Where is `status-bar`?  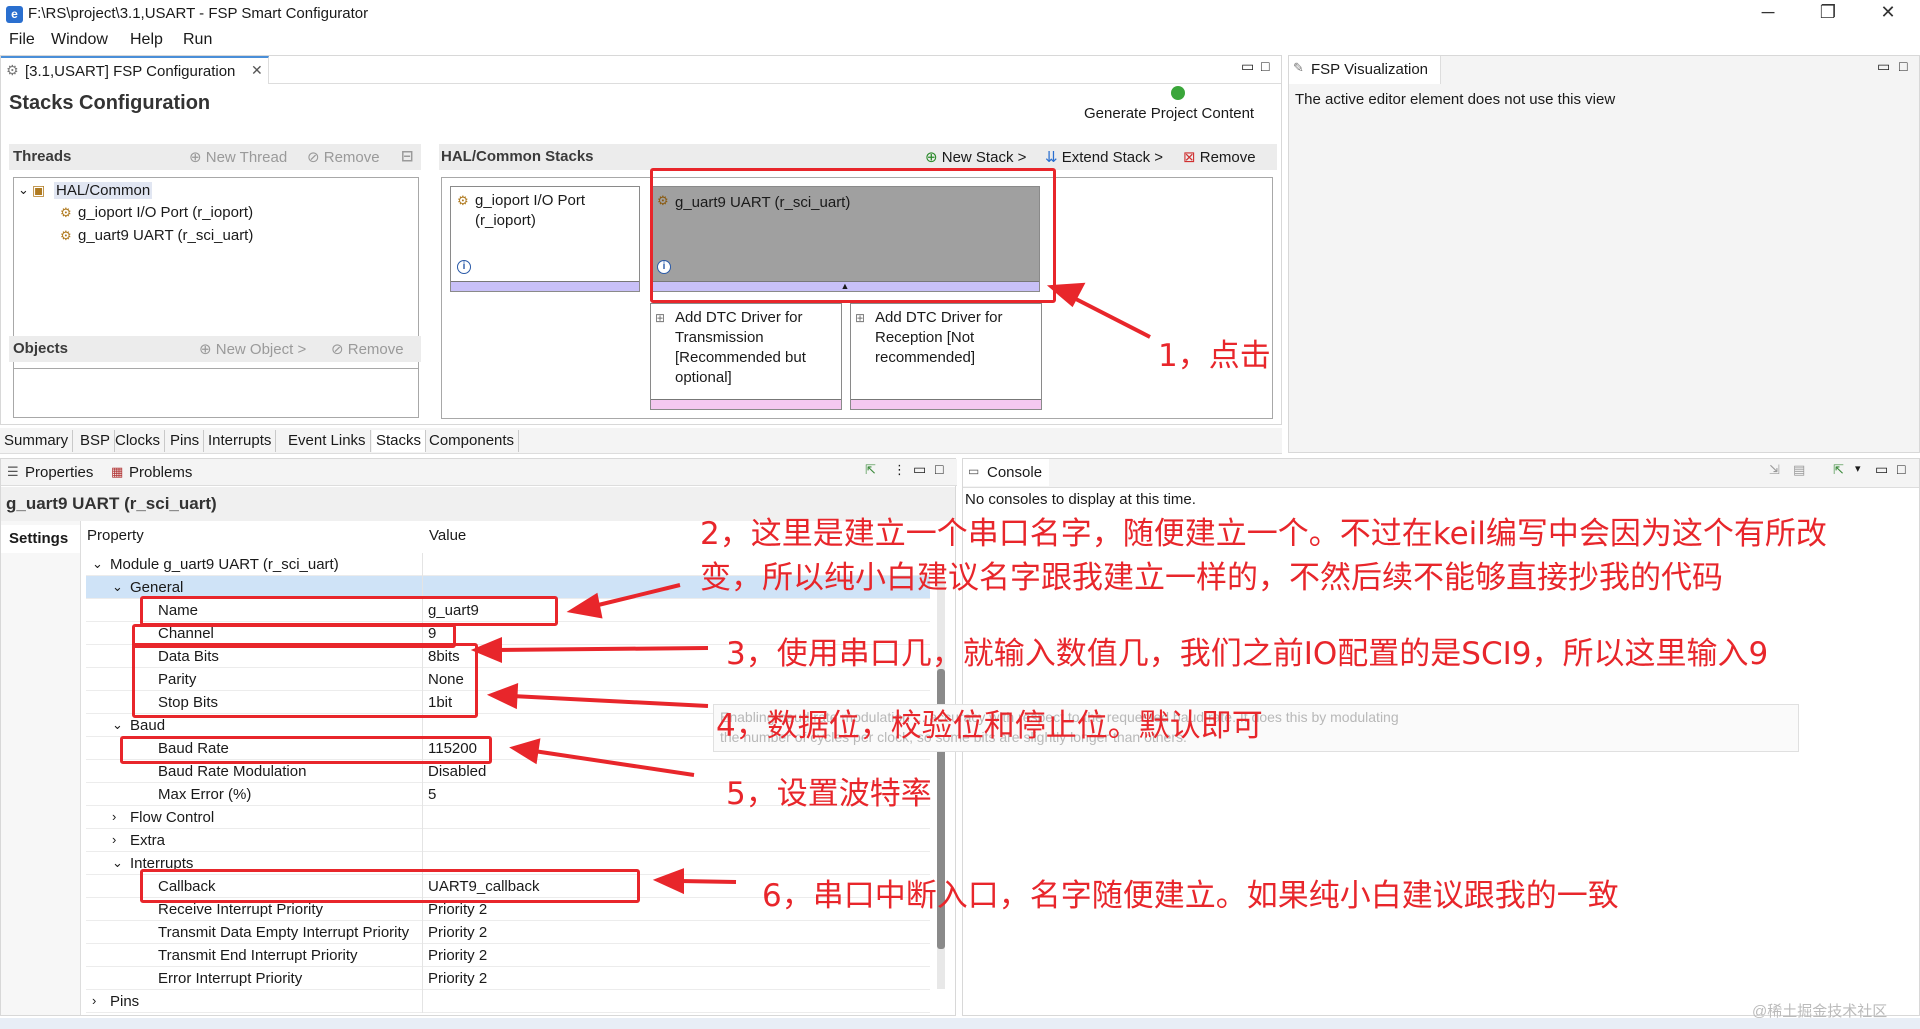
status-bar is located at coordinates (960, 1023).